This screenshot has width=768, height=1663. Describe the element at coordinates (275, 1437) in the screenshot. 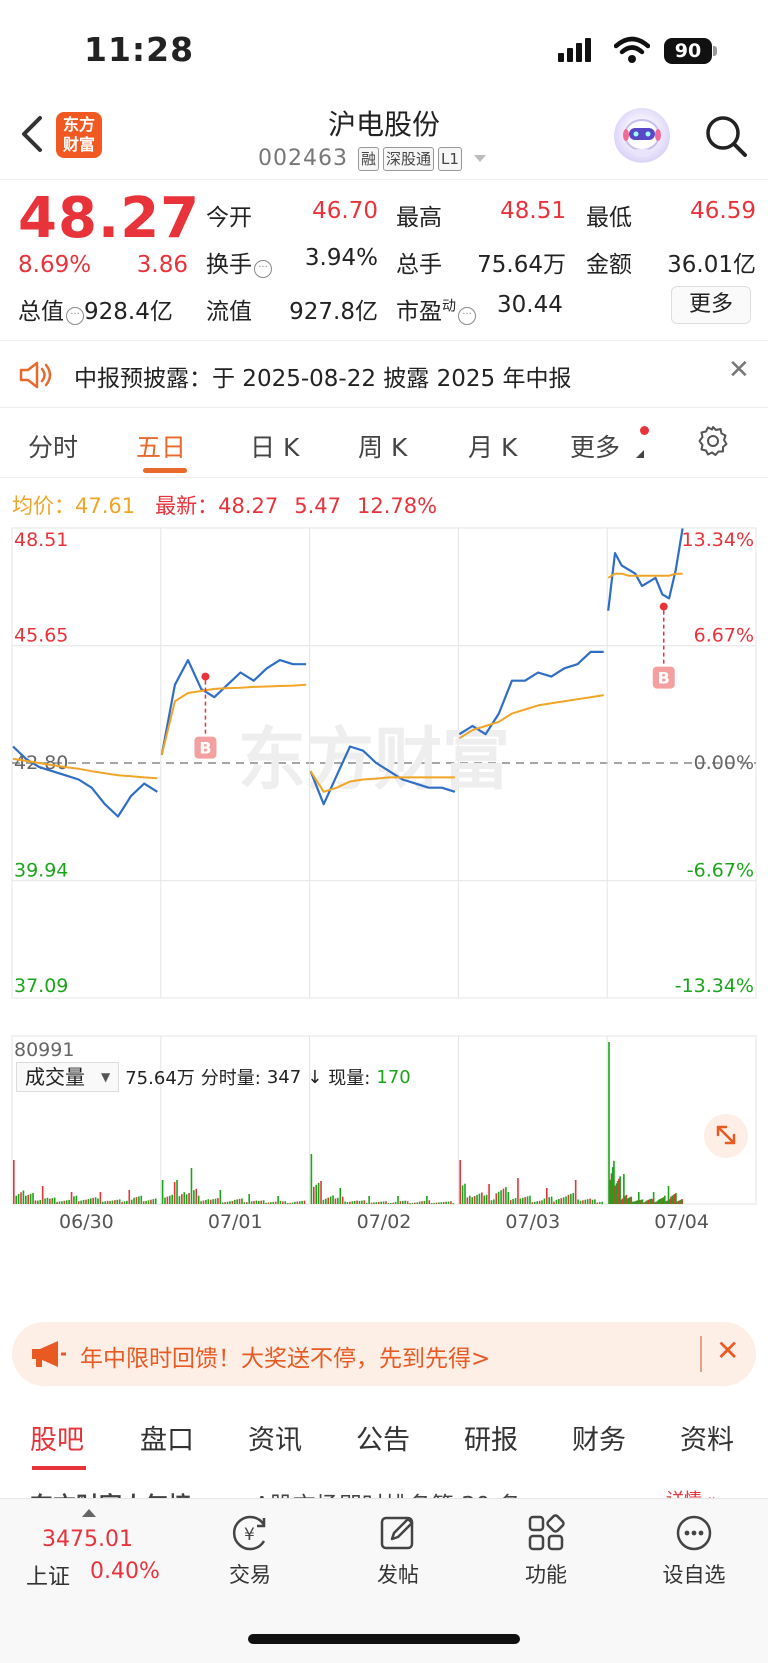

I see `tab-news: 资讯` at that location.